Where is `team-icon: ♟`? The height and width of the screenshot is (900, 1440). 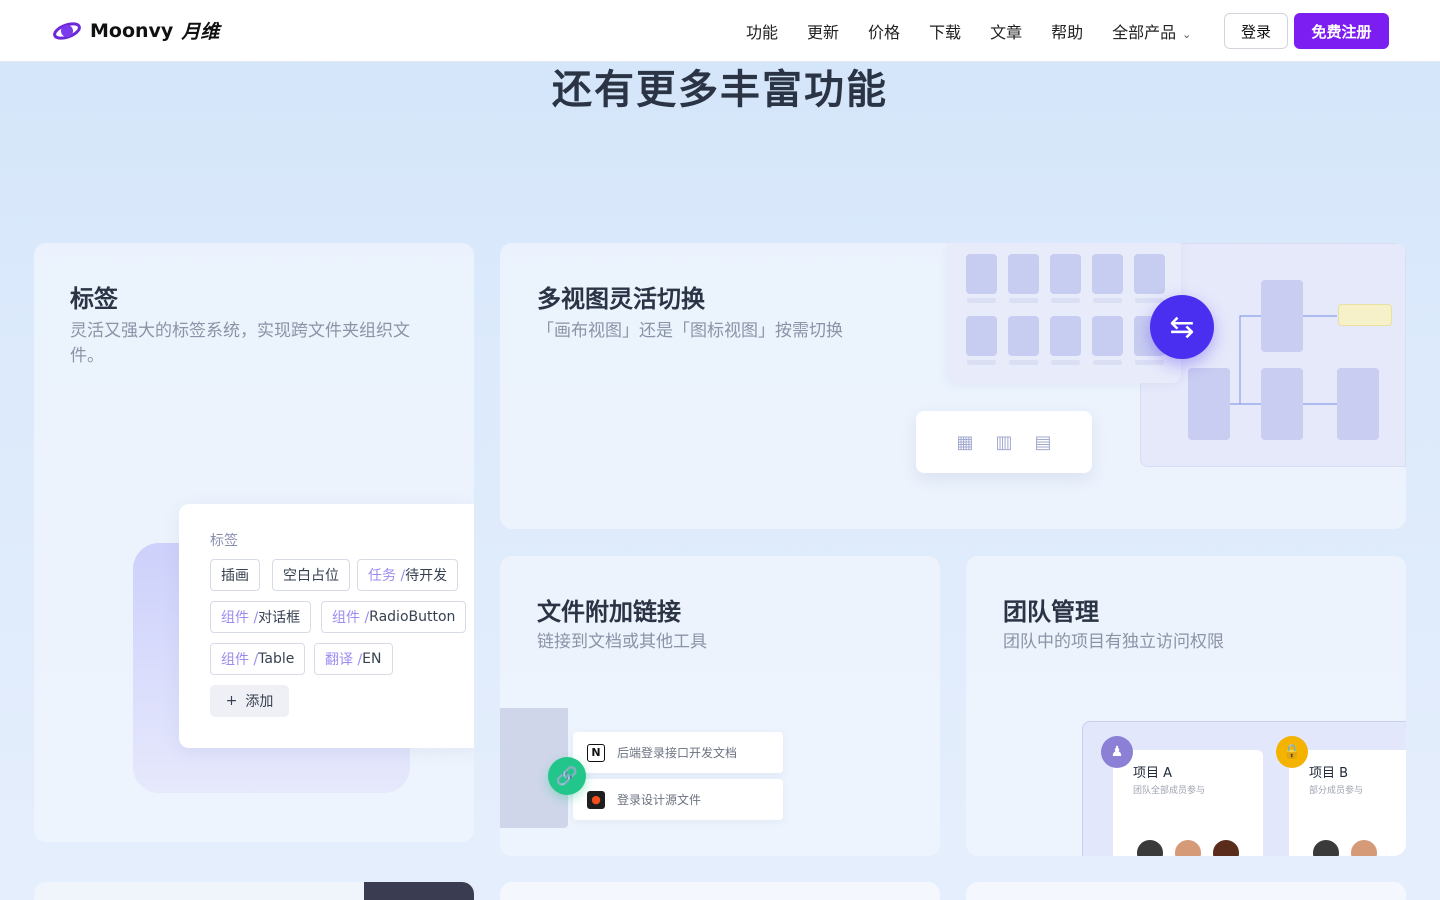
team-icon: ♟ is located at coordinates (1117, 752).